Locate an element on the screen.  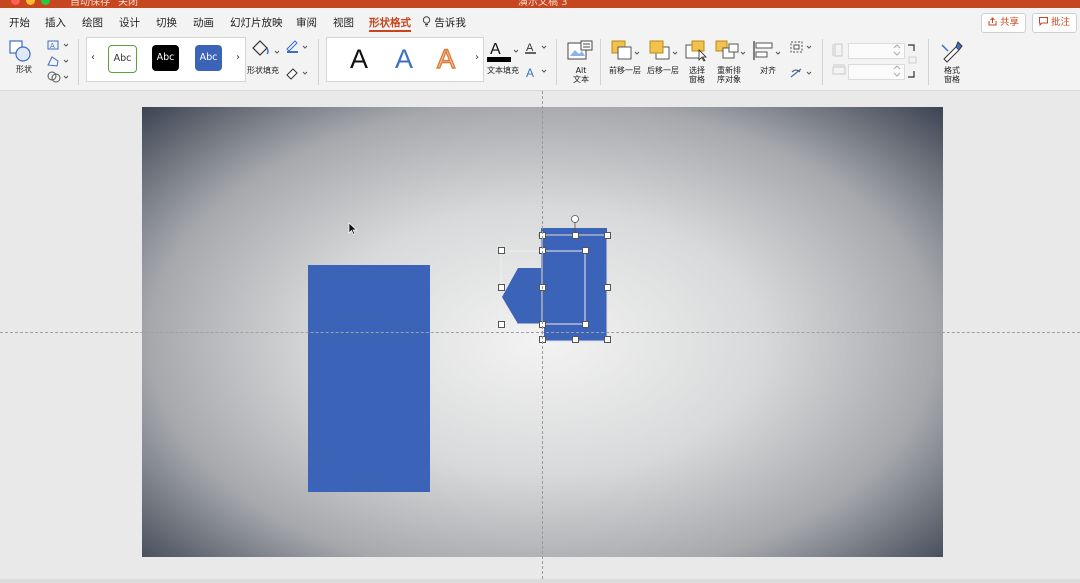
tab-transitions: 切换 is located at coordinates (166, 22).